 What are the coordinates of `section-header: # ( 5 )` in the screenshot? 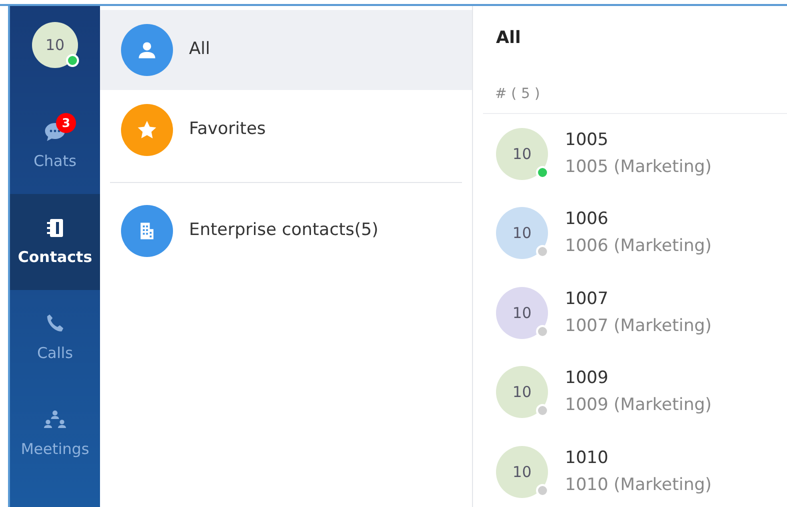 It's located at (517, 94).